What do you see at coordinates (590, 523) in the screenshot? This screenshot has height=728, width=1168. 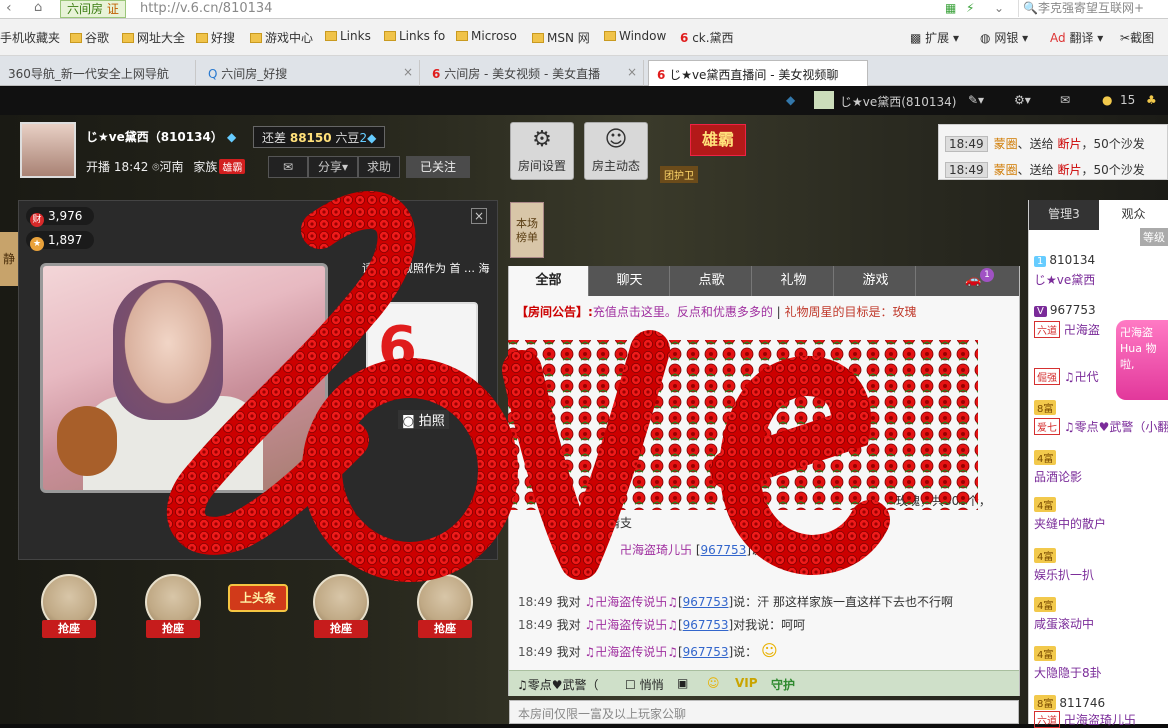 I see `chat-message: 卍海盗的热情支` at bounding box center [590, 523].